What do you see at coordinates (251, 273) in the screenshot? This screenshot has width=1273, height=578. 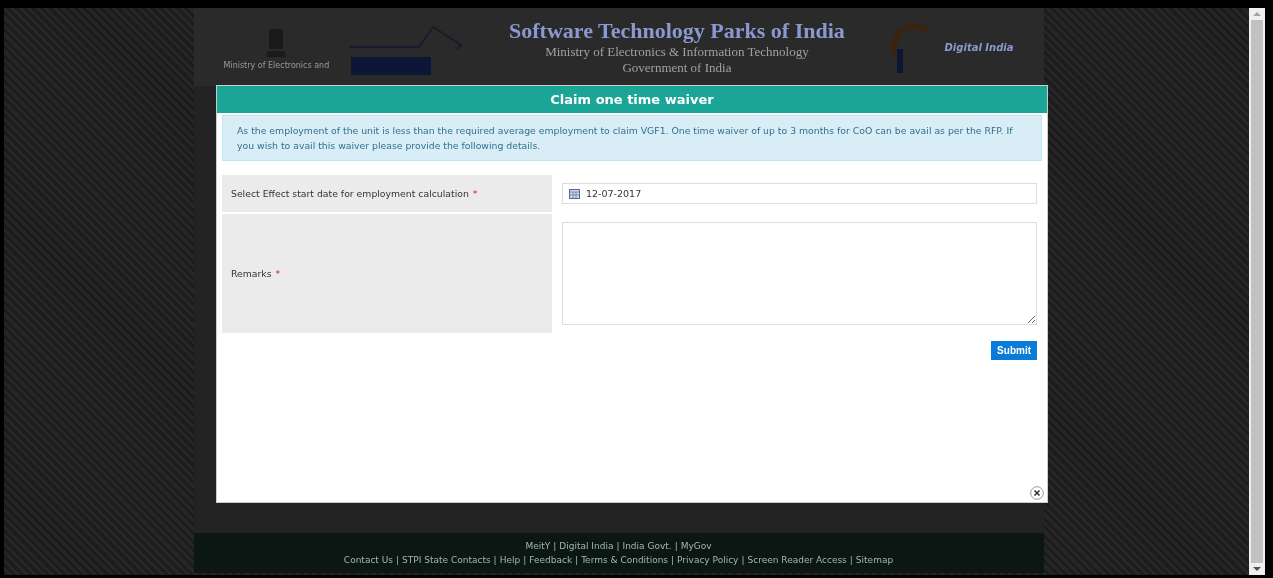 I see `field-label: Remarks` at bounding box center [251, 273].